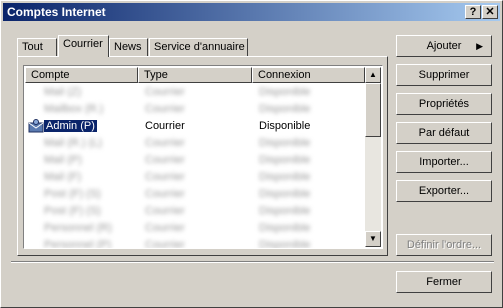 Image resolution: width=503 pixels, height=308 pixels. I want to click on account-name: Personnel (R), so click(78, 228).